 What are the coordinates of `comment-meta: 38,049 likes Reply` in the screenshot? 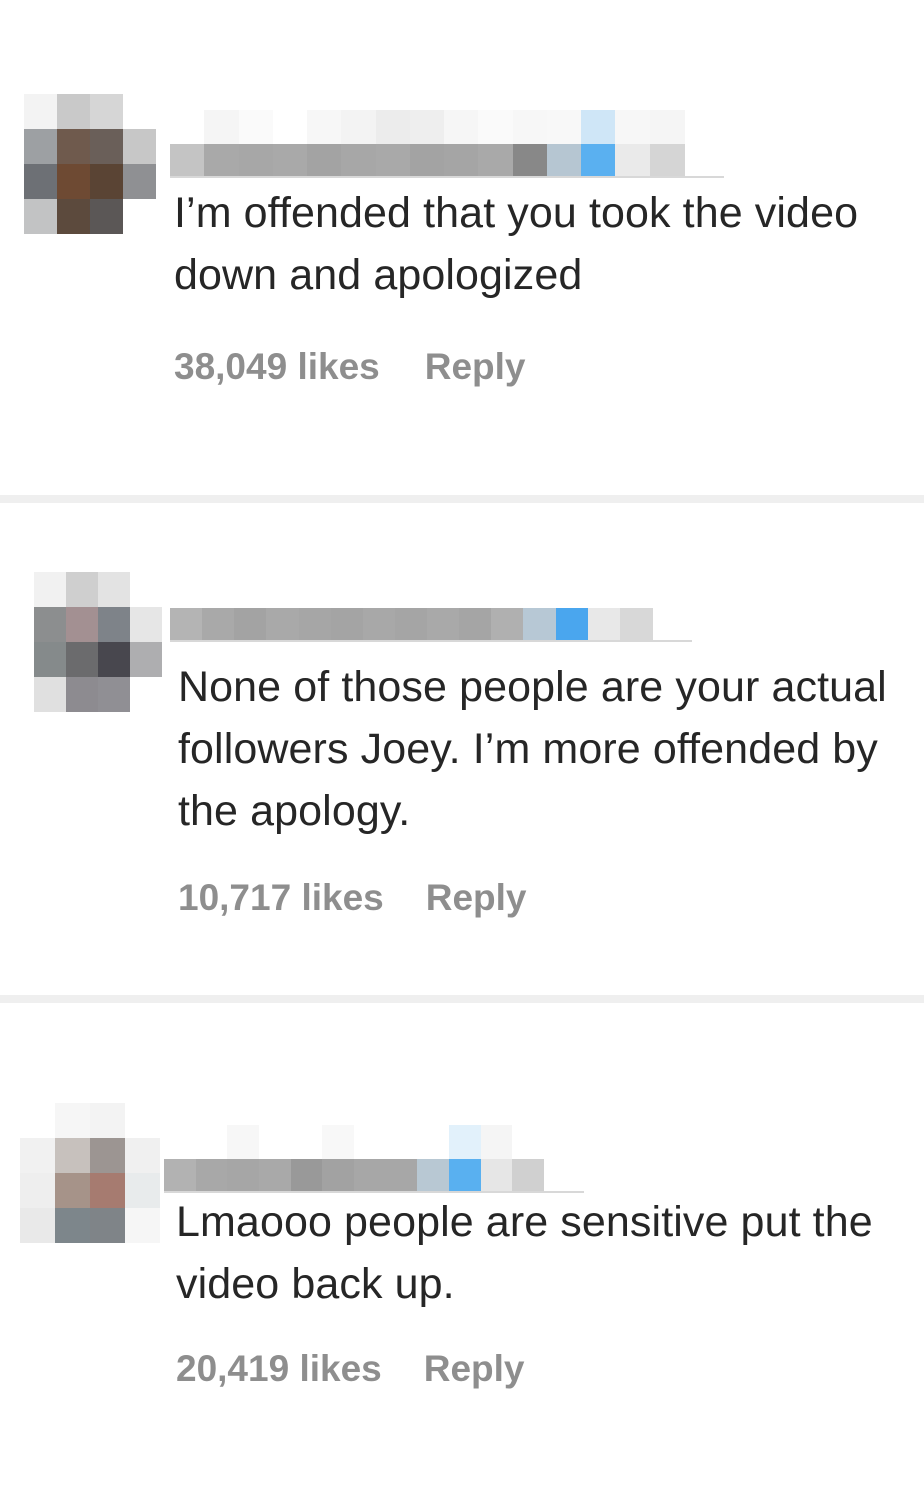 It's located at (350, 367).